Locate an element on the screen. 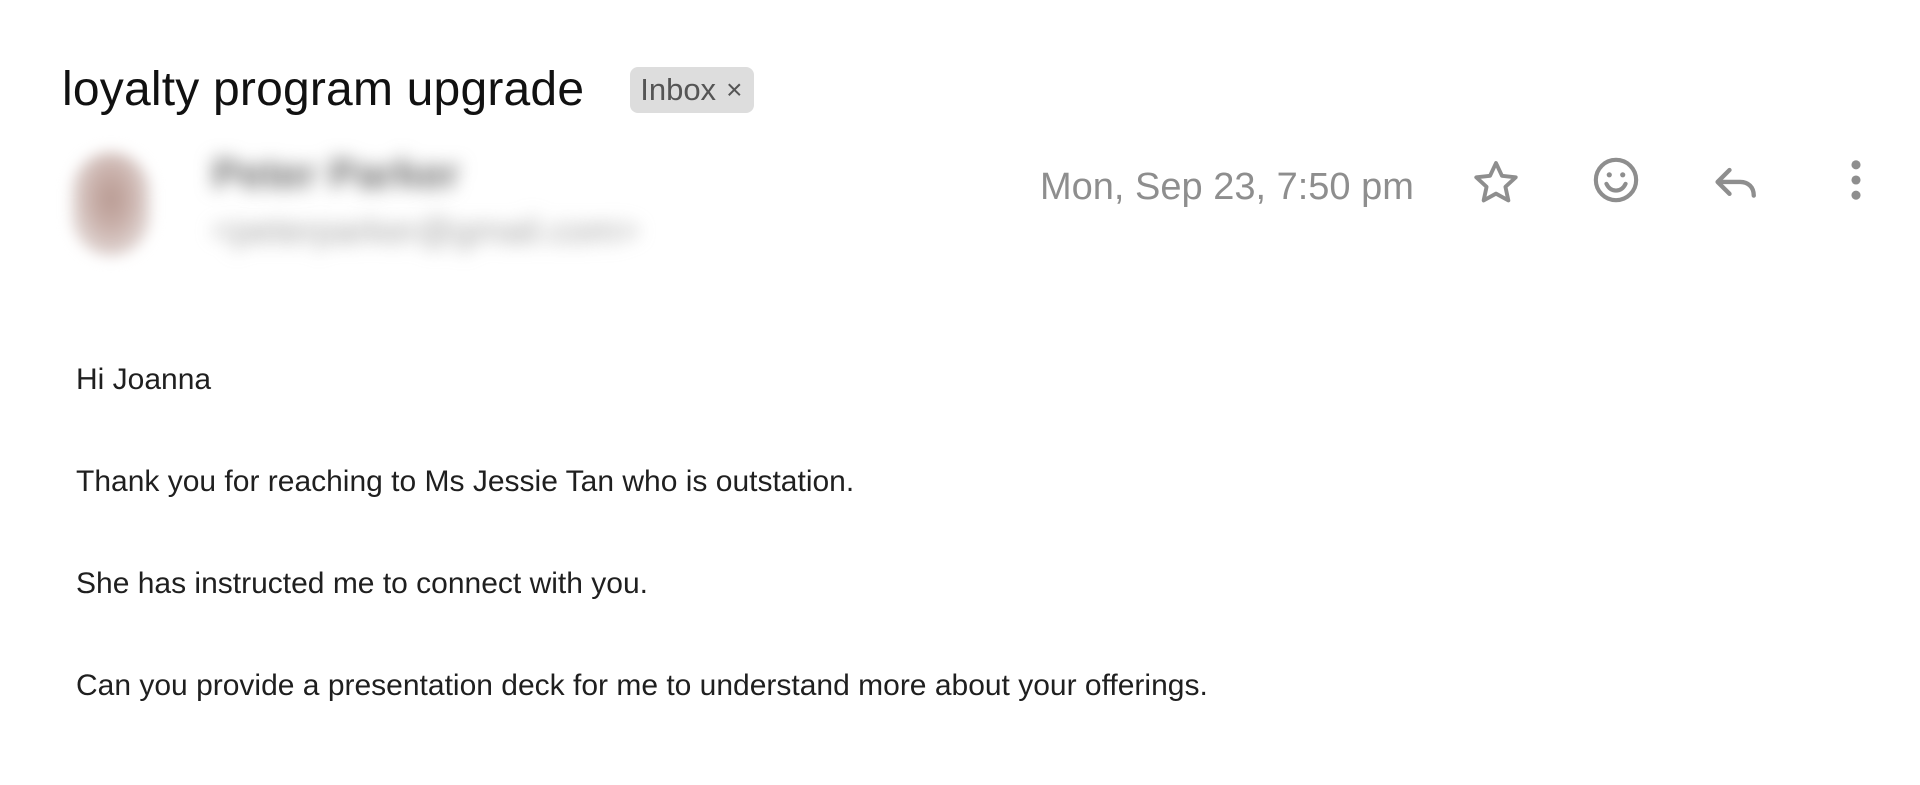 The height and width of the screenshot is (785, 1920). reply-icon is located at coordinates (1736, 183).